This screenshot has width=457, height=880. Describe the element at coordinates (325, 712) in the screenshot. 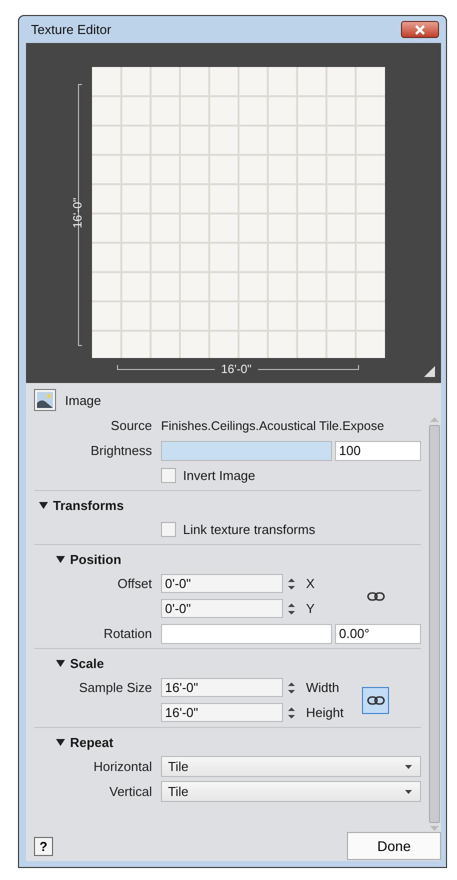

I see `axis-label: Height` at that location.